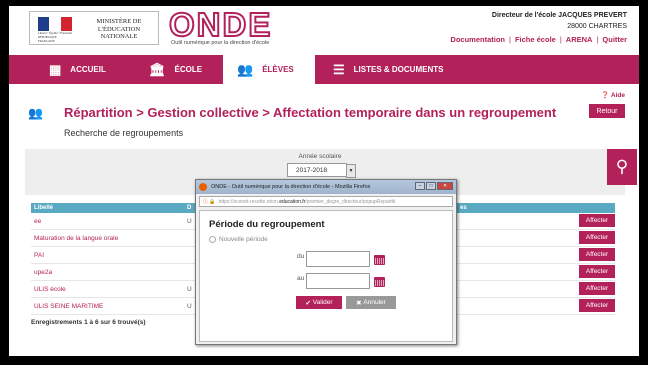 This screenshot has width=648, height=365. What do you see at coordinates (420, 186) in the screenshot?
I see `minimize-icon: –` at bounding box center [420, 186].